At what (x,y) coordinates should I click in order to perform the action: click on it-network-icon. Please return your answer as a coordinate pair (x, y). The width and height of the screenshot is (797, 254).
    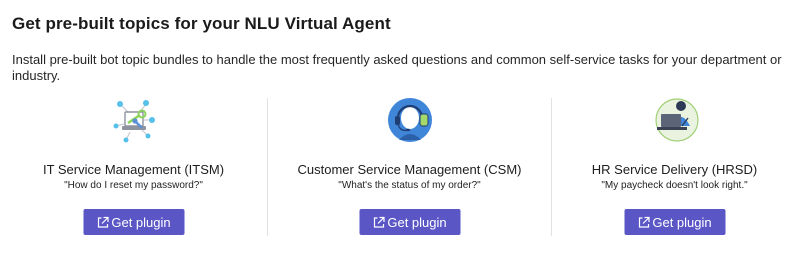
    Looking at the image, I should click on (134, 120).